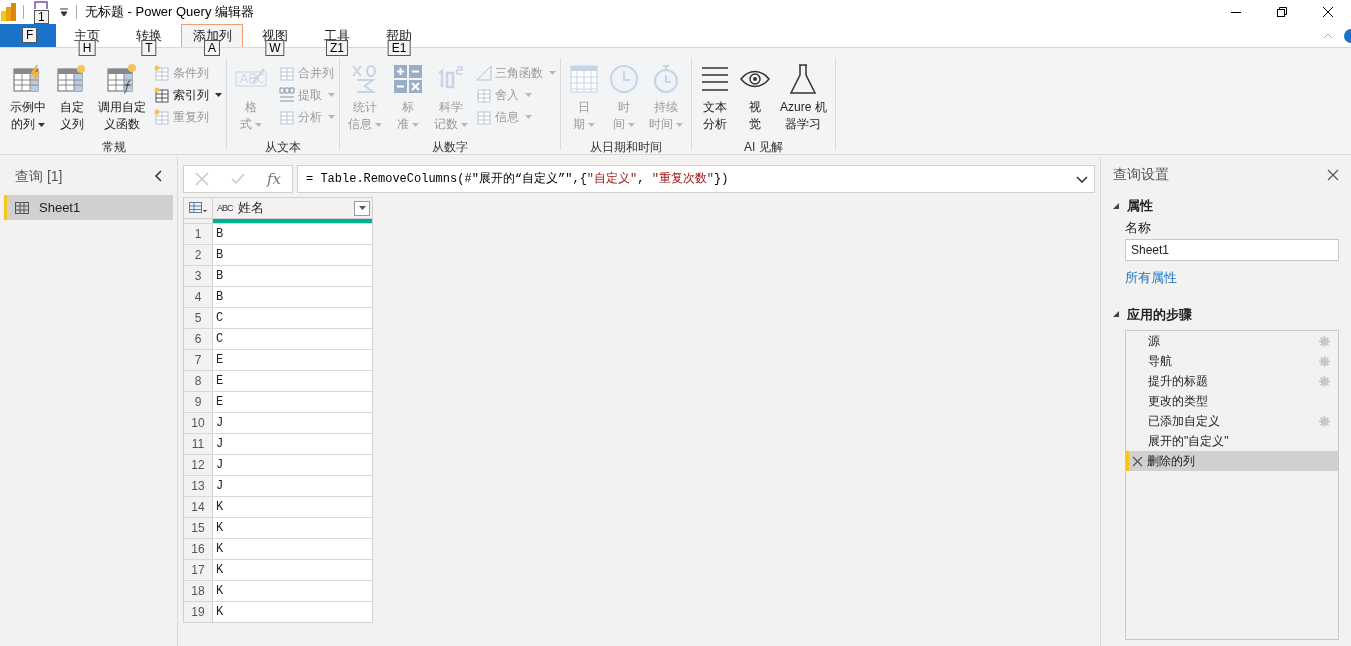 The image size is (1351, 646). Describe the element at coordinates (198, 208) in the screenshot. I see `table-menu-icon` at that location.